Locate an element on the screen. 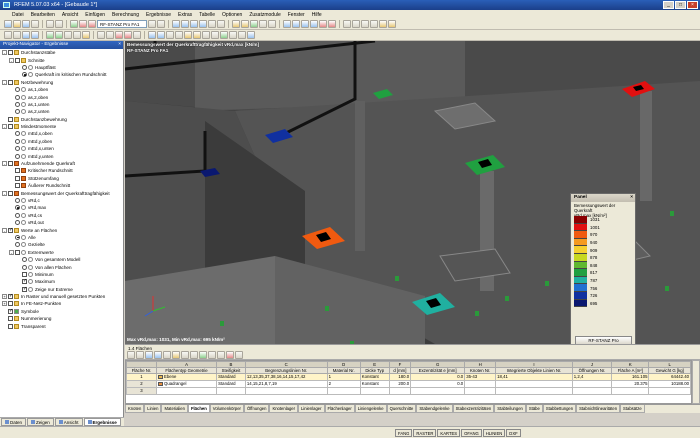 Image resolution: width=700 pixels, height=438 pixels. tree-item: - Schnitte is located at coordinates (61, 59).